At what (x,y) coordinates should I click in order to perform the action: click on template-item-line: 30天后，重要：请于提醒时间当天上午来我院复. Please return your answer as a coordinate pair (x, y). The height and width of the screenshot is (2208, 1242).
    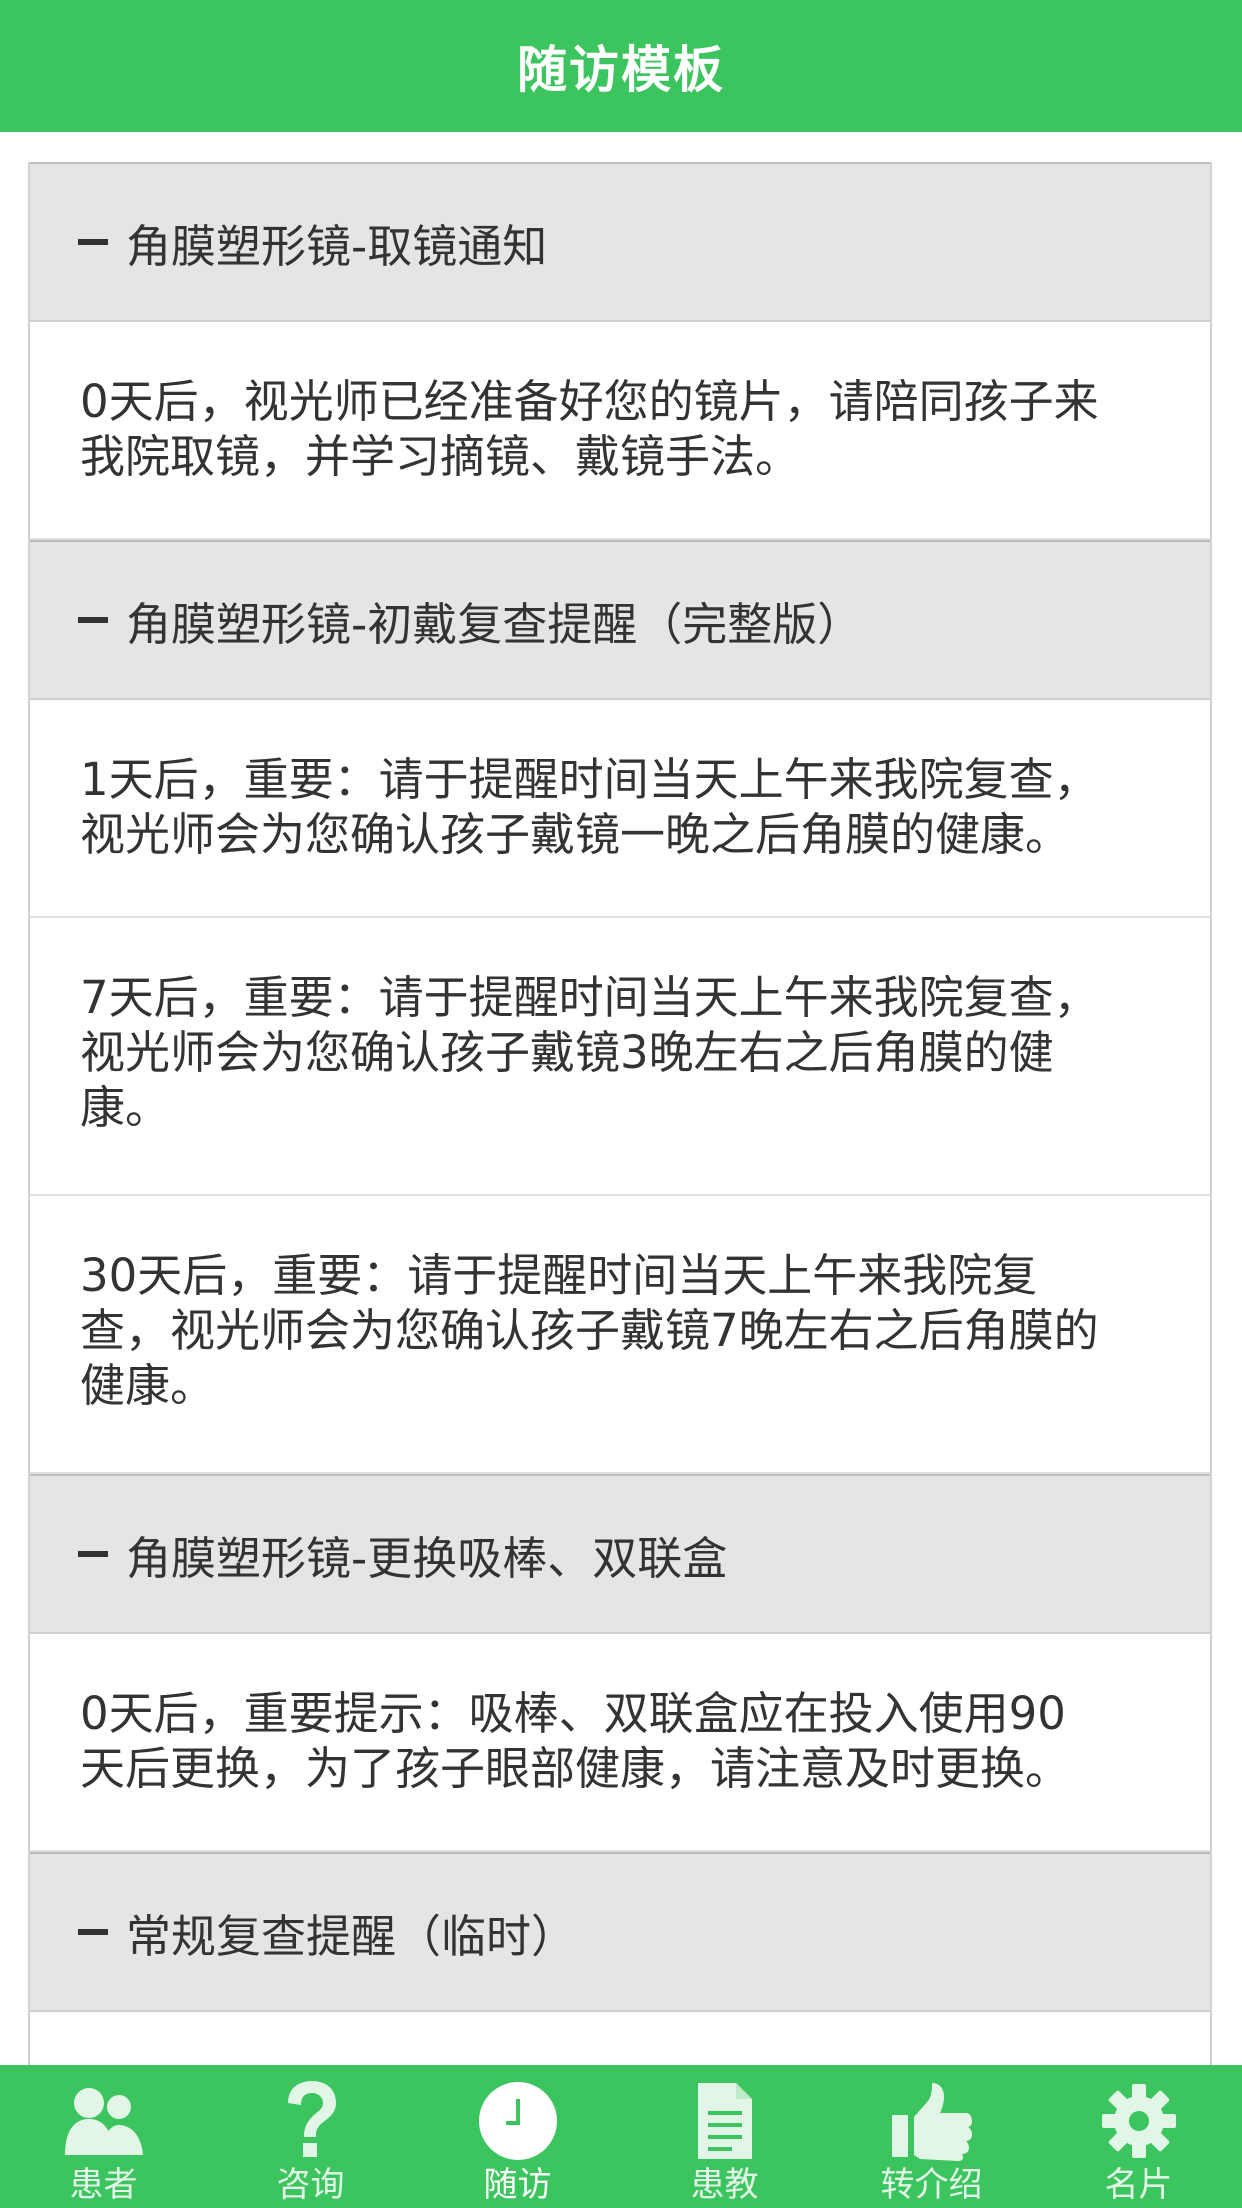
    Looking at the image, I should click on (559, 1275).